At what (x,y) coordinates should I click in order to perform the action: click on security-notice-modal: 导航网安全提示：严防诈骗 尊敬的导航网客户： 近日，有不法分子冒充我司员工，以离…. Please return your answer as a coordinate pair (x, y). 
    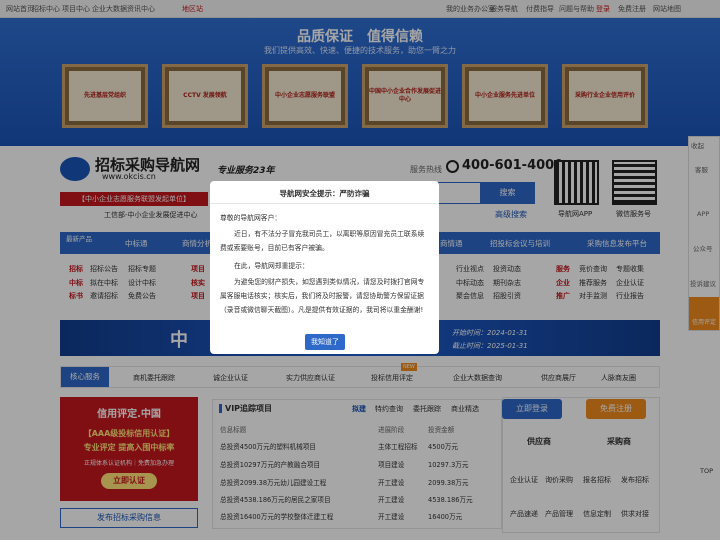
    Looking at the image, I should click on (324, 267).